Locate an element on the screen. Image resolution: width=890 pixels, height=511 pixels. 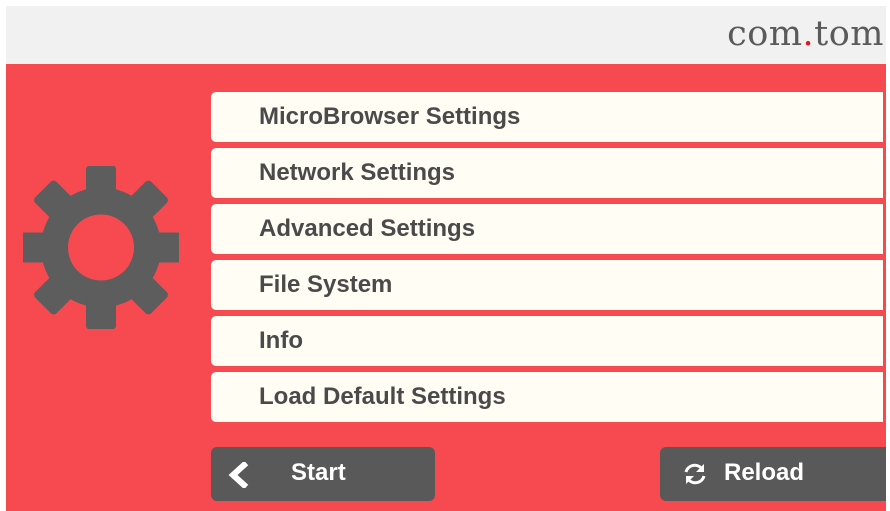
start-button: Start is located at coordinates (323, 474).